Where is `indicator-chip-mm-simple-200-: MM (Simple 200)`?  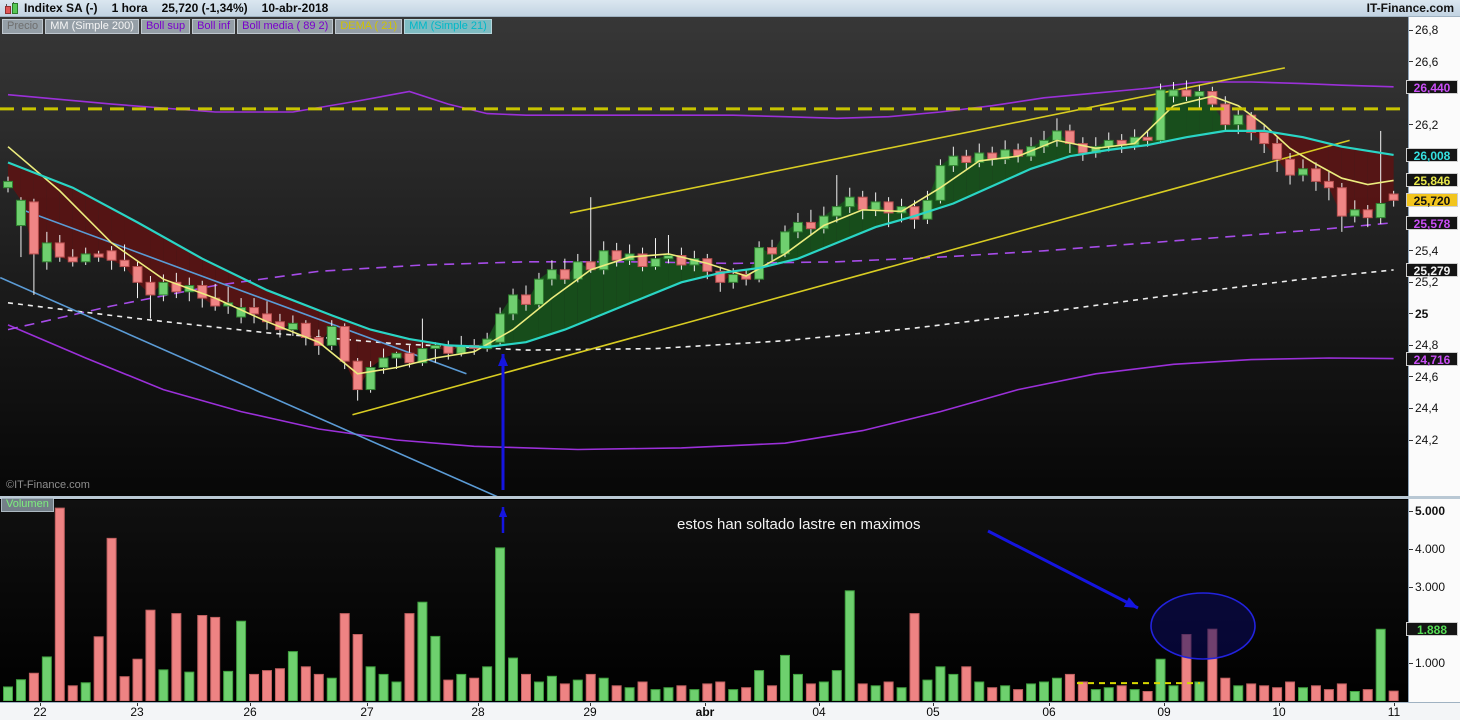 indicator-chip-mm-simple-200-: MM (Simple 200) is located at coordinates (92, 26).